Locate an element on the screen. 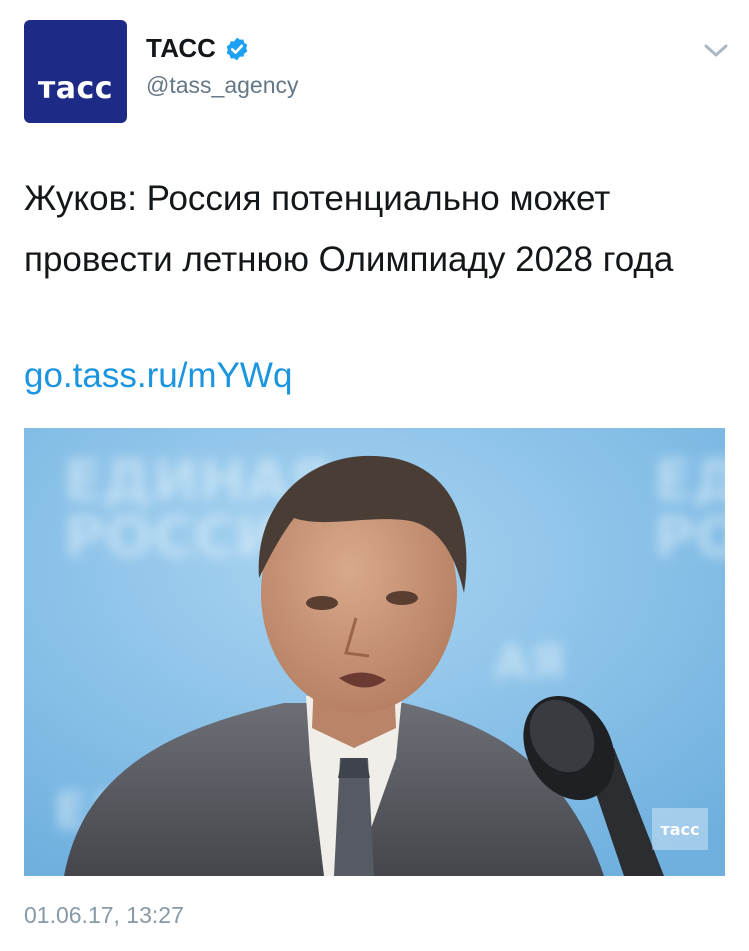  avatar-logo-text: тасс is located at coordinates (75, 88).